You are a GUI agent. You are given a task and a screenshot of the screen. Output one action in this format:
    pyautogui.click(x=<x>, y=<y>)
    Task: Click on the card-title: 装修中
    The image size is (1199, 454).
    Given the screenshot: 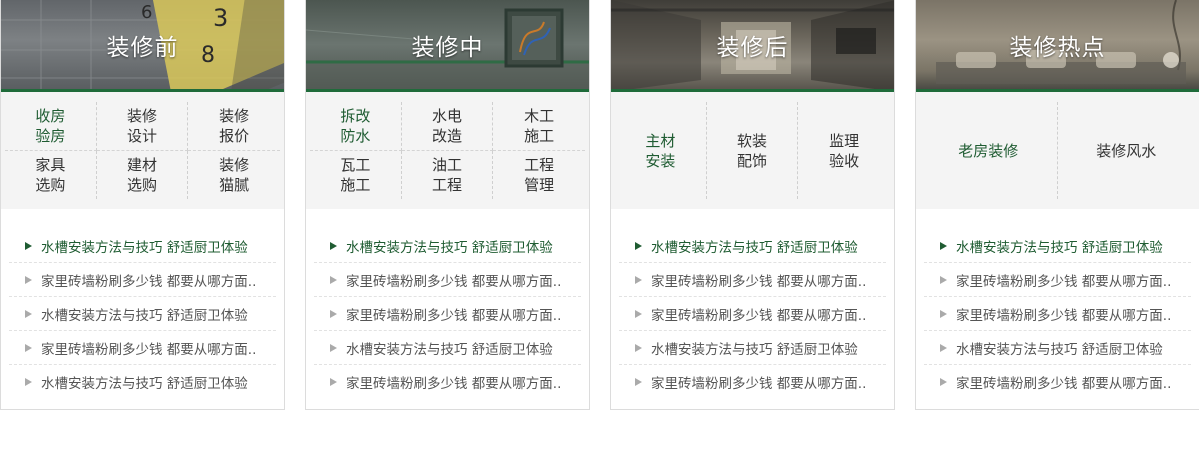 What is the action you would take?
    pyautogui.click(x=447, y=48)
    